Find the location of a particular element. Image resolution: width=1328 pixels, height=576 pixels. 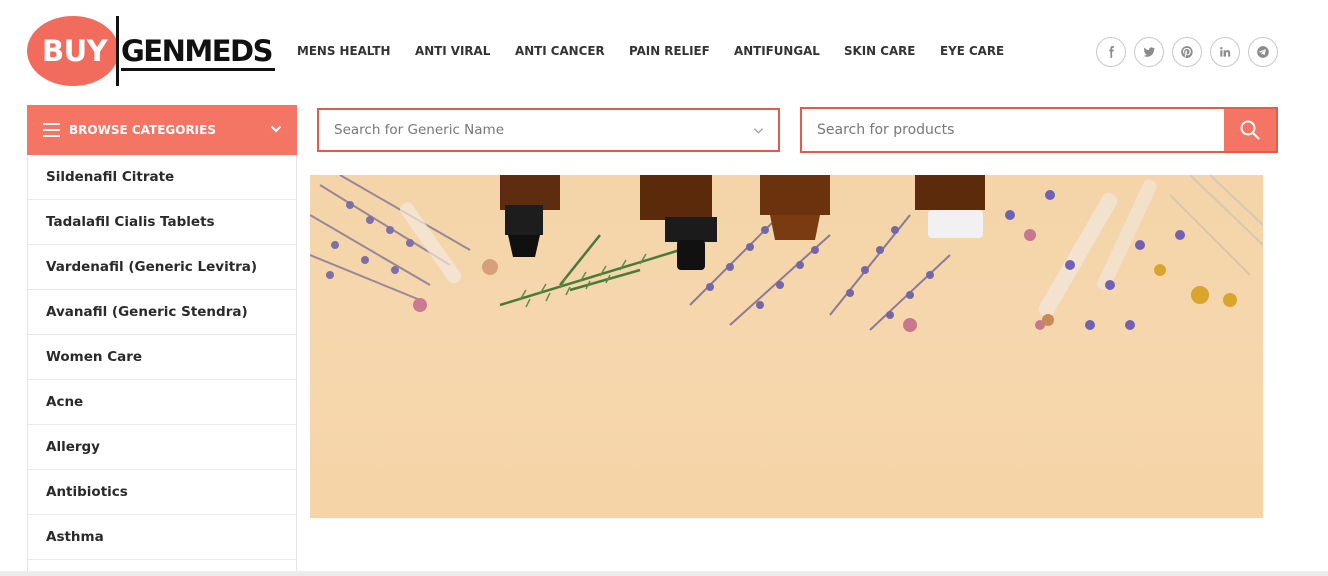

search-icon is located at coordinates (1250, 130).